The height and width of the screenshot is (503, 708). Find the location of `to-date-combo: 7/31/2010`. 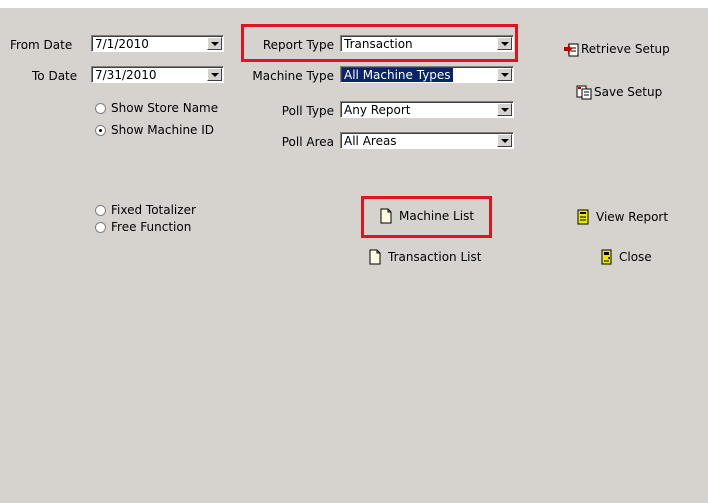

to-date-combo: 7/31/2010 is located at coordinates (157, 74).